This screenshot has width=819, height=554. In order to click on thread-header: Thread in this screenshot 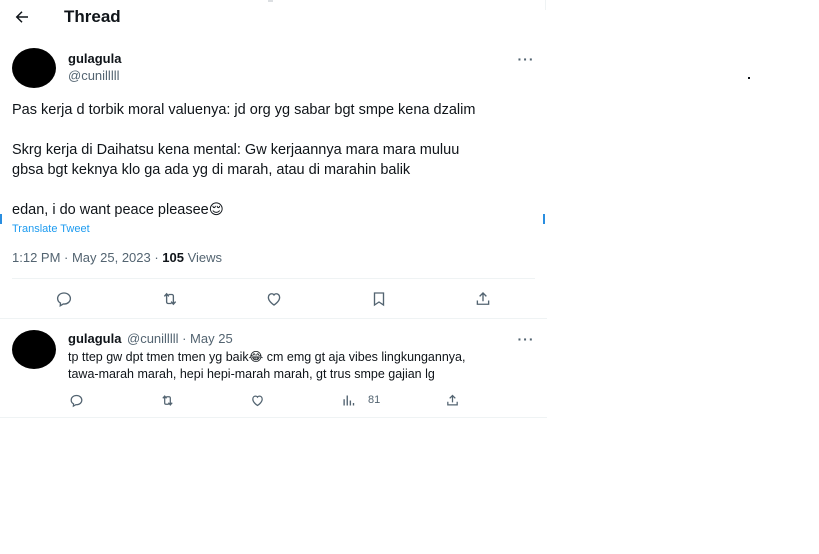, I will do `click(273, 17)`.